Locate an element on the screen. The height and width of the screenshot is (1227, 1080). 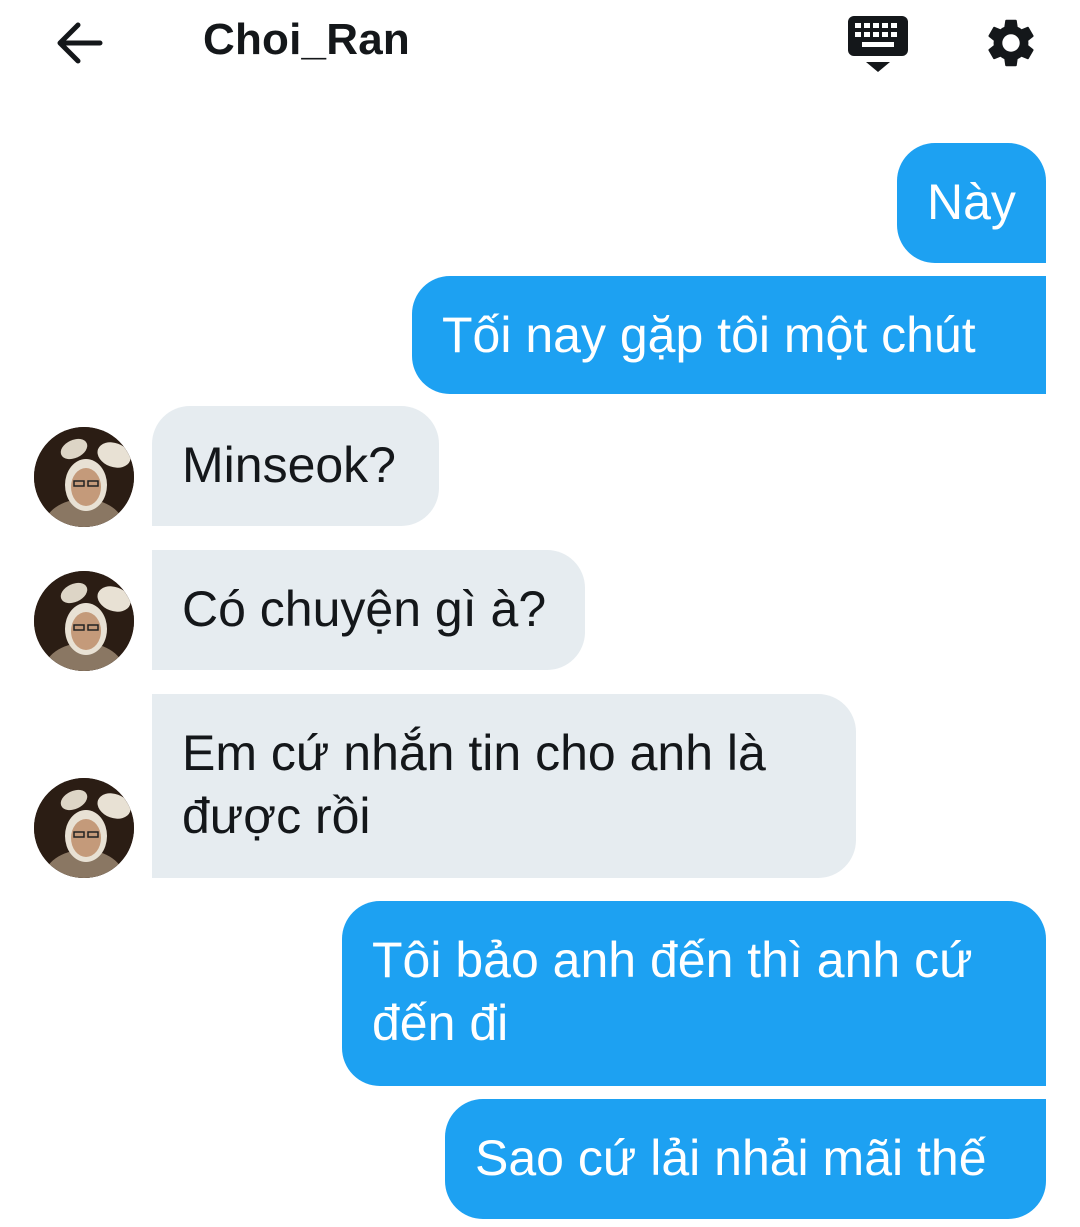
message-bubble-incoming: Em cứ nhắn tin cho anh là được rồi is located at coordinates (504, 786).